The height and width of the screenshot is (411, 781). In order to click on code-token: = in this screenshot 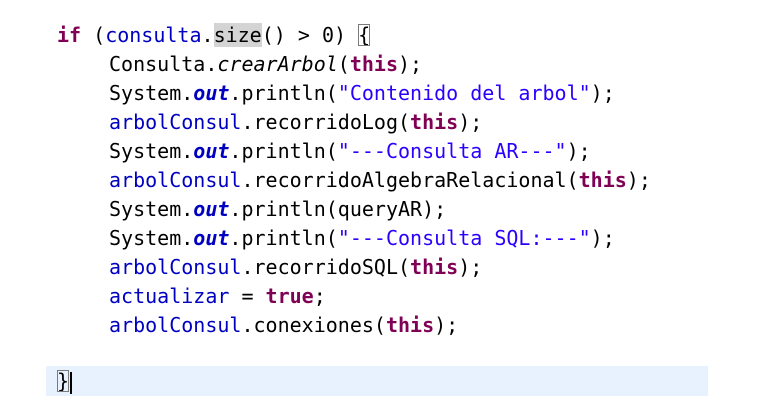, I will do `click(247, 296)`.